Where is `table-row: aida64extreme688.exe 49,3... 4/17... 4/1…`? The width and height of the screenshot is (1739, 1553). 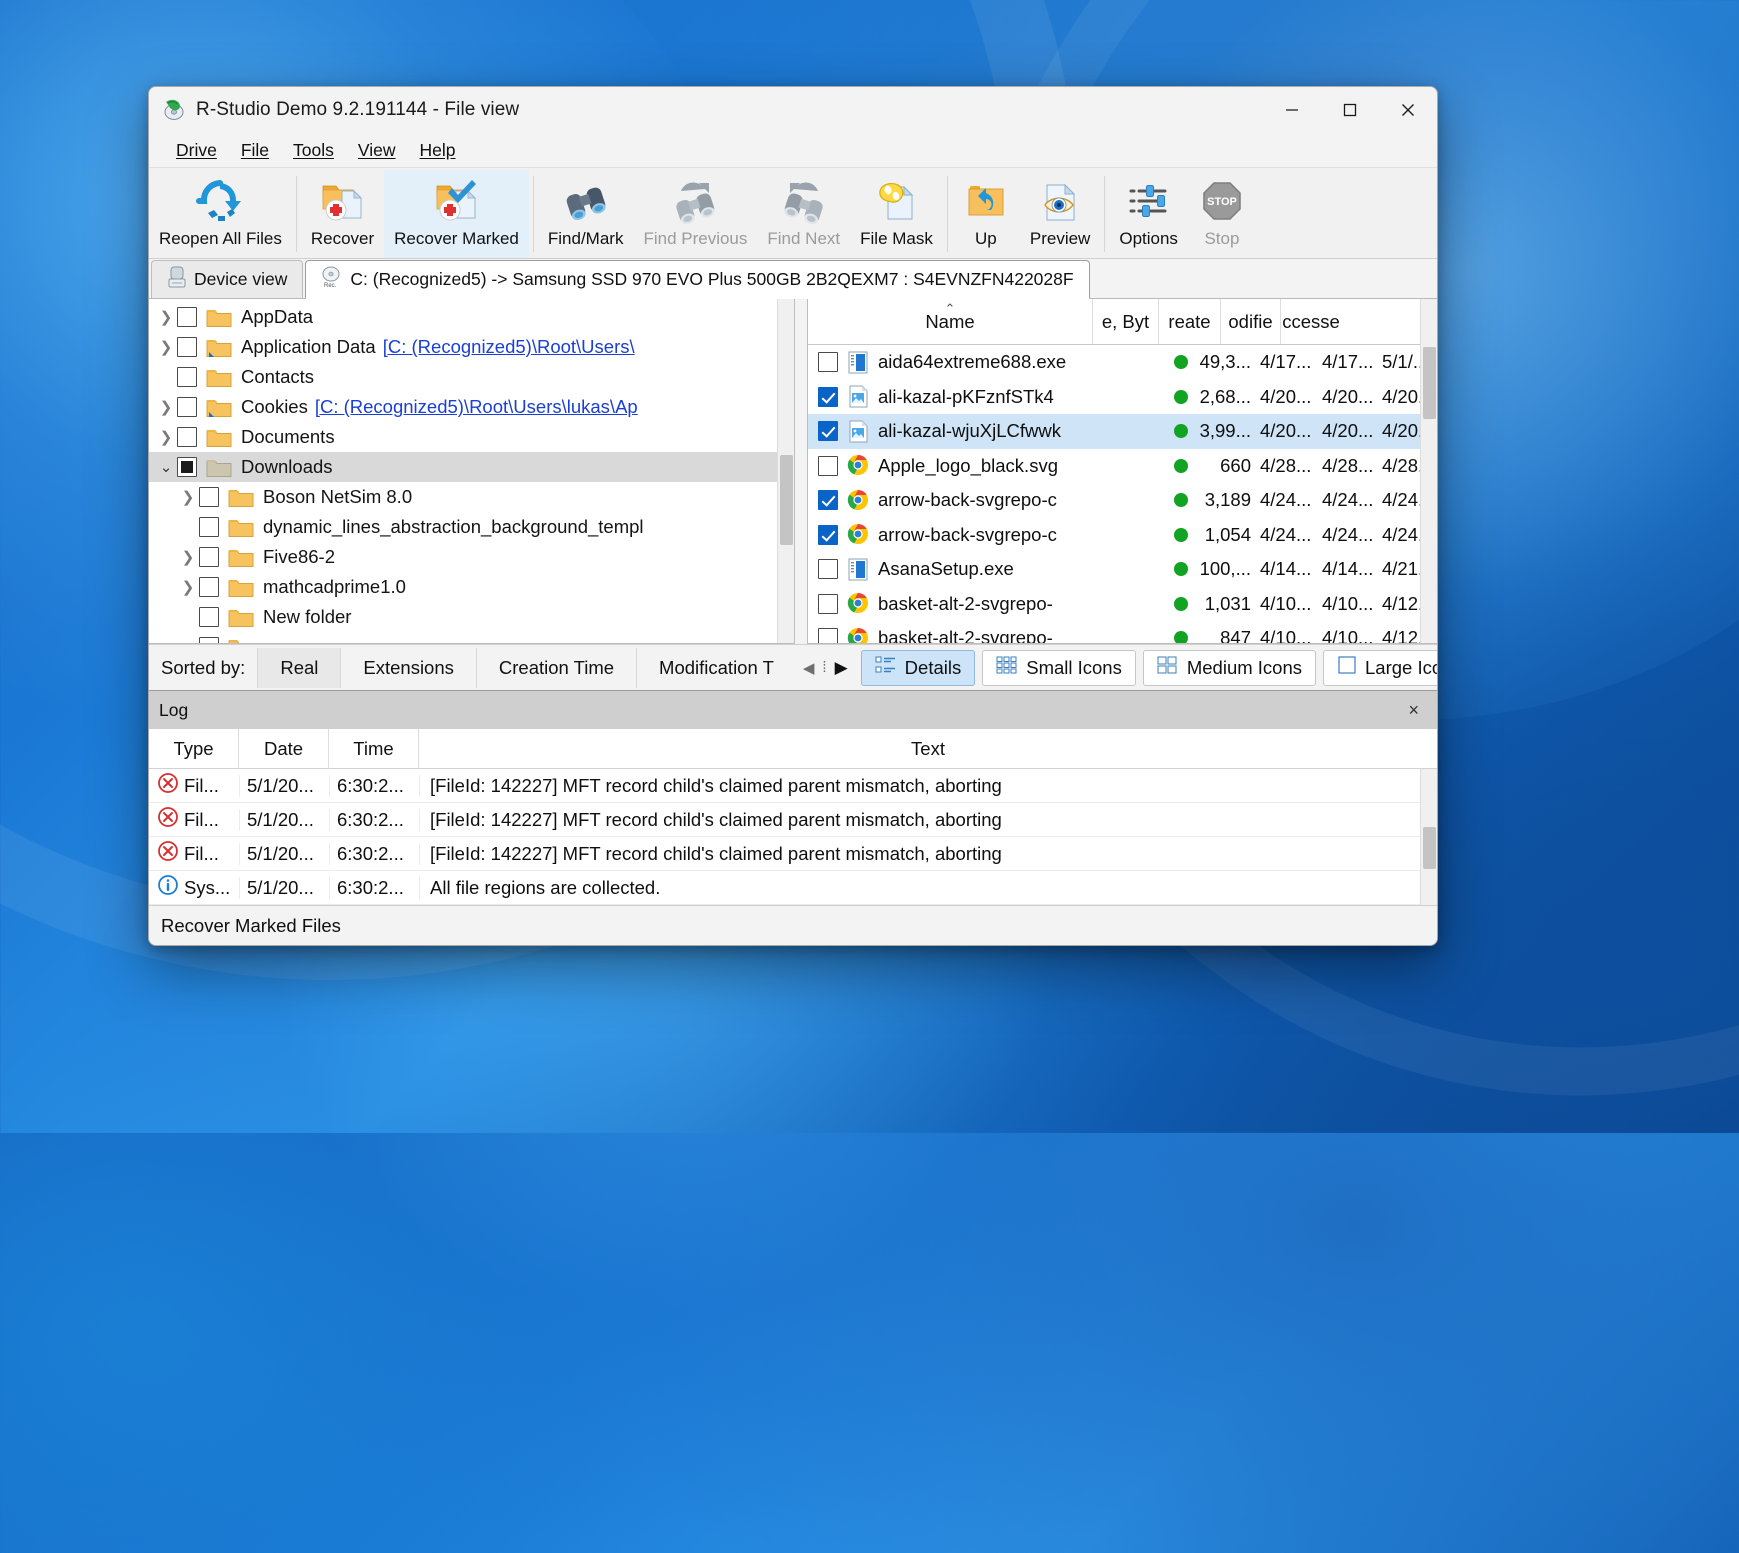 table-row: aida64extreme688.exe 49,3... 4/17... 4/1… is located at coordinates (1122, 362).